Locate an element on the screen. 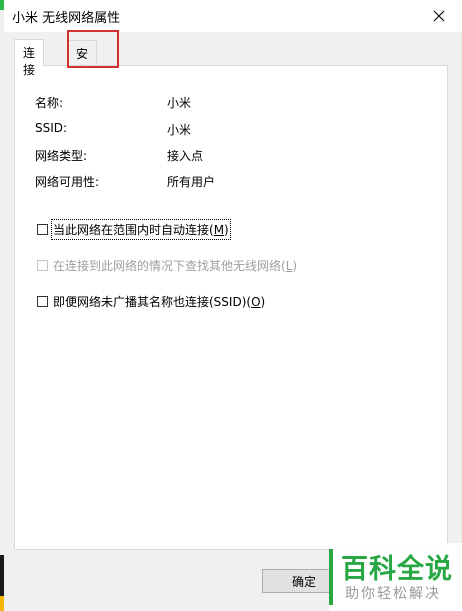 The image size is (462, 611). connect-hidden-ssid-checkbox is located at coordinates (42, 301).